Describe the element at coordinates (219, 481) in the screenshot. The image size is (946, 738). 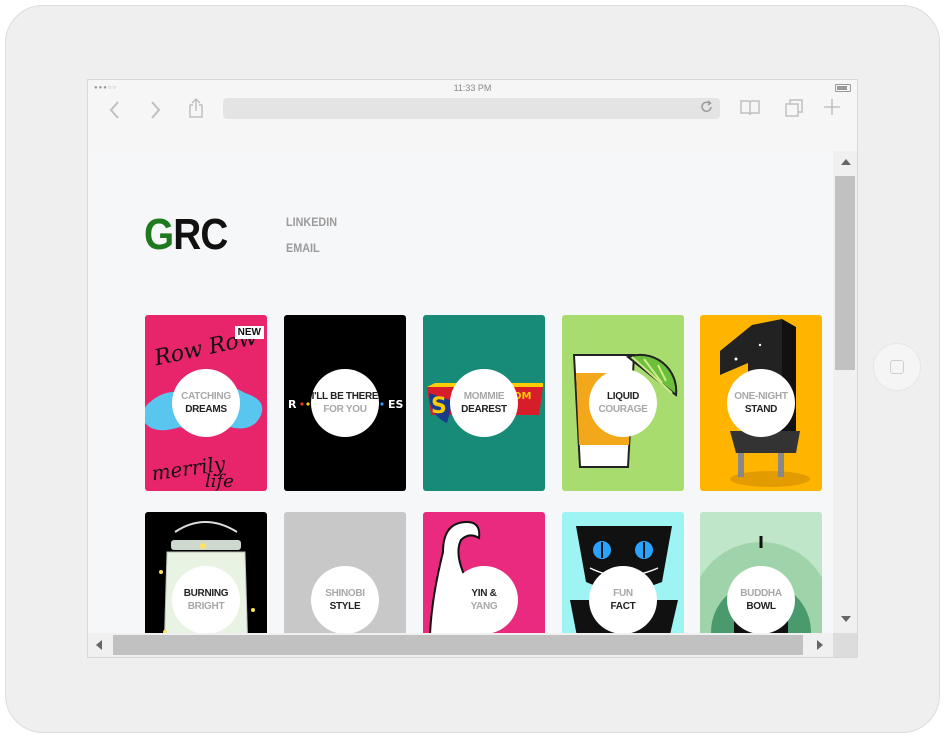
I see `svg-text: life` at that location.